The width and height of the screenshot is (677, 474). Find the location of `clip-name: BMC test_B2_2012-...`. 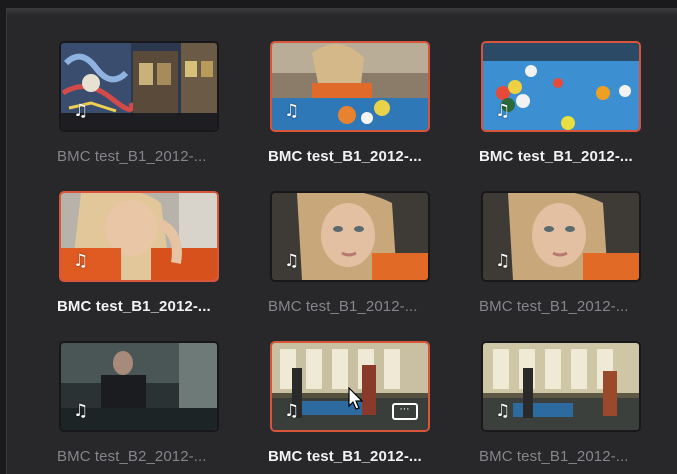

clip-name: BMC test_B2_2012-... is located at coordinates (144, 456).